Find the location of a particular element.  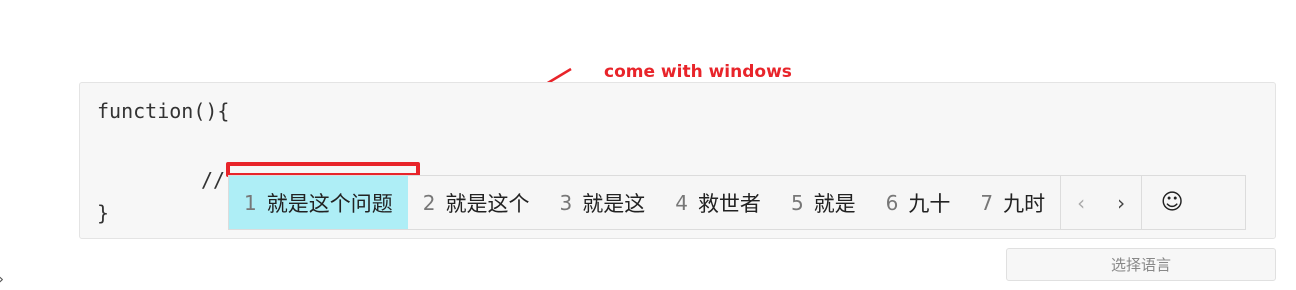

ime-candidate-4: 4 救世者 is located at coordinates (718, 202).